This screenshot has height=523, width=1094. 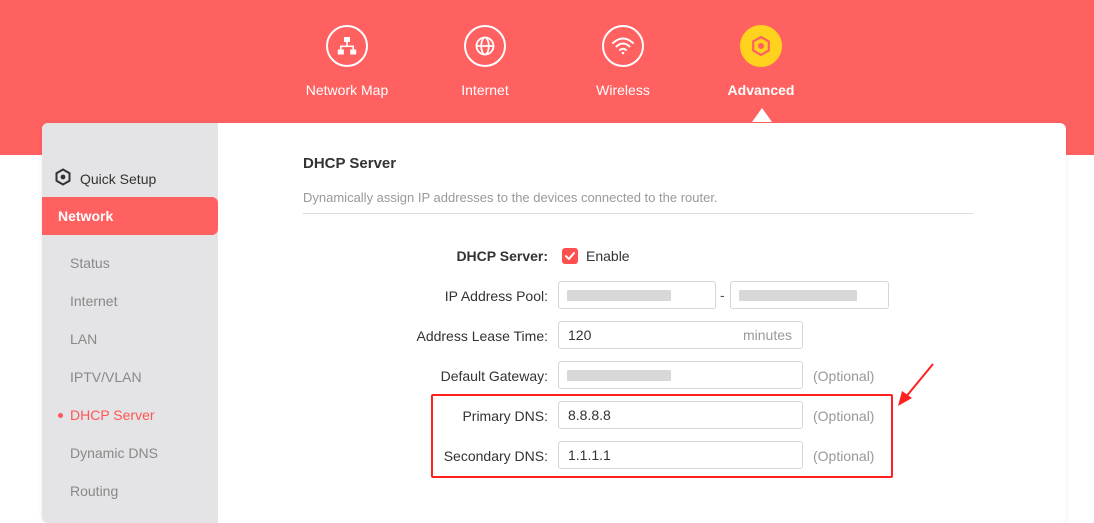 I want to click on page-title: DHCP Server, so click(x=350, y=163).